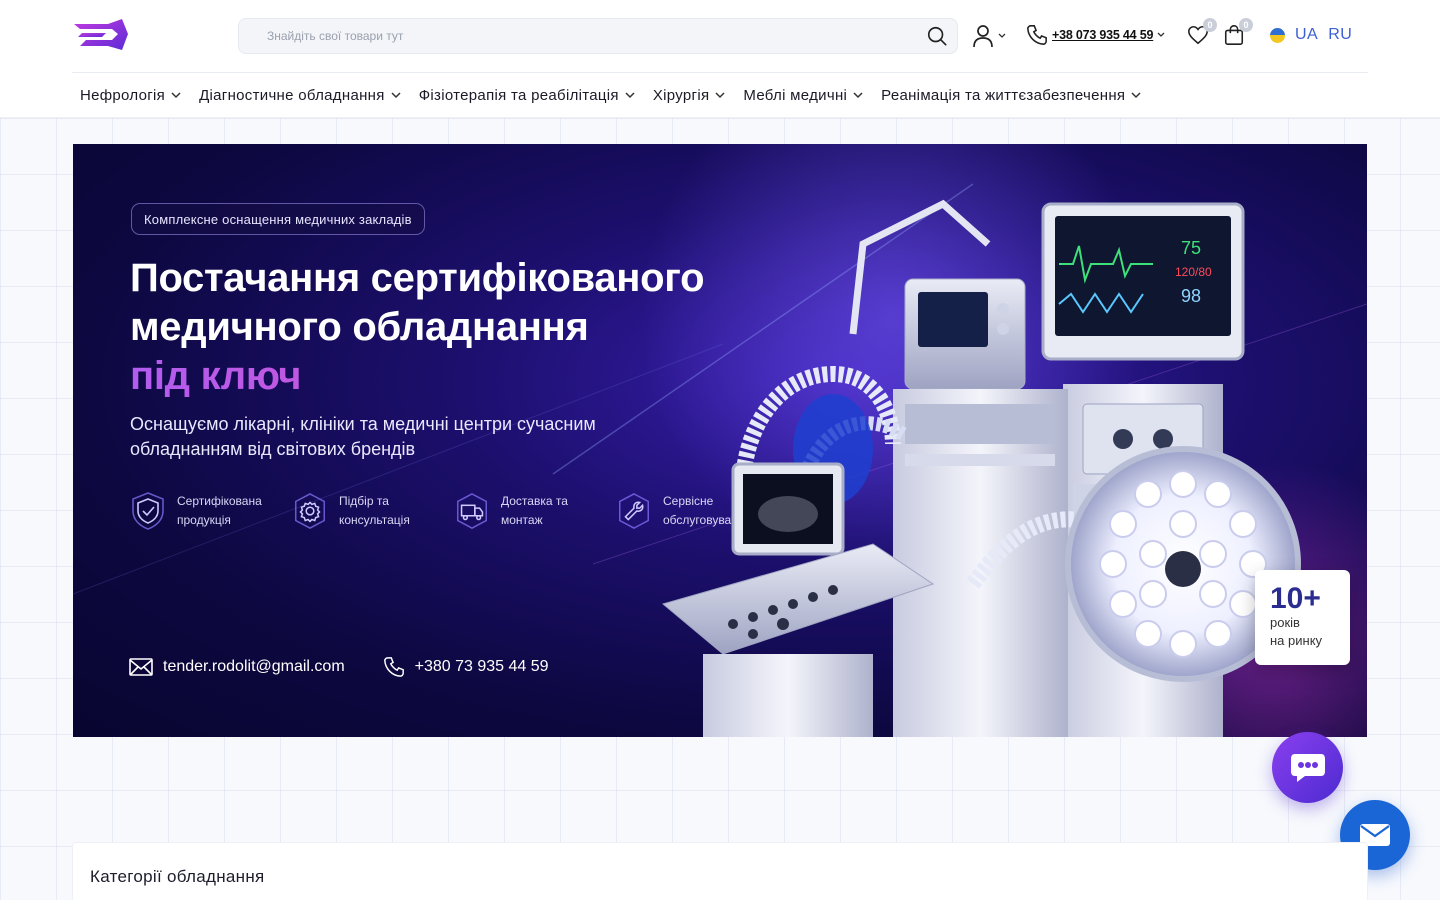  I want to click on cart-button: 0, so click(1238, 34).